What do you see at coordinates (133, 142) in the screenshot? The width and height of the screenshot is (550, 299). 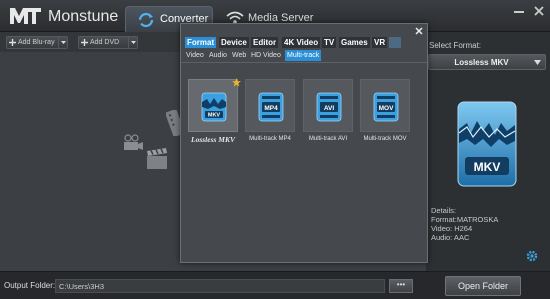 I see `video-camera-icon` at bounding box center [133, 142].